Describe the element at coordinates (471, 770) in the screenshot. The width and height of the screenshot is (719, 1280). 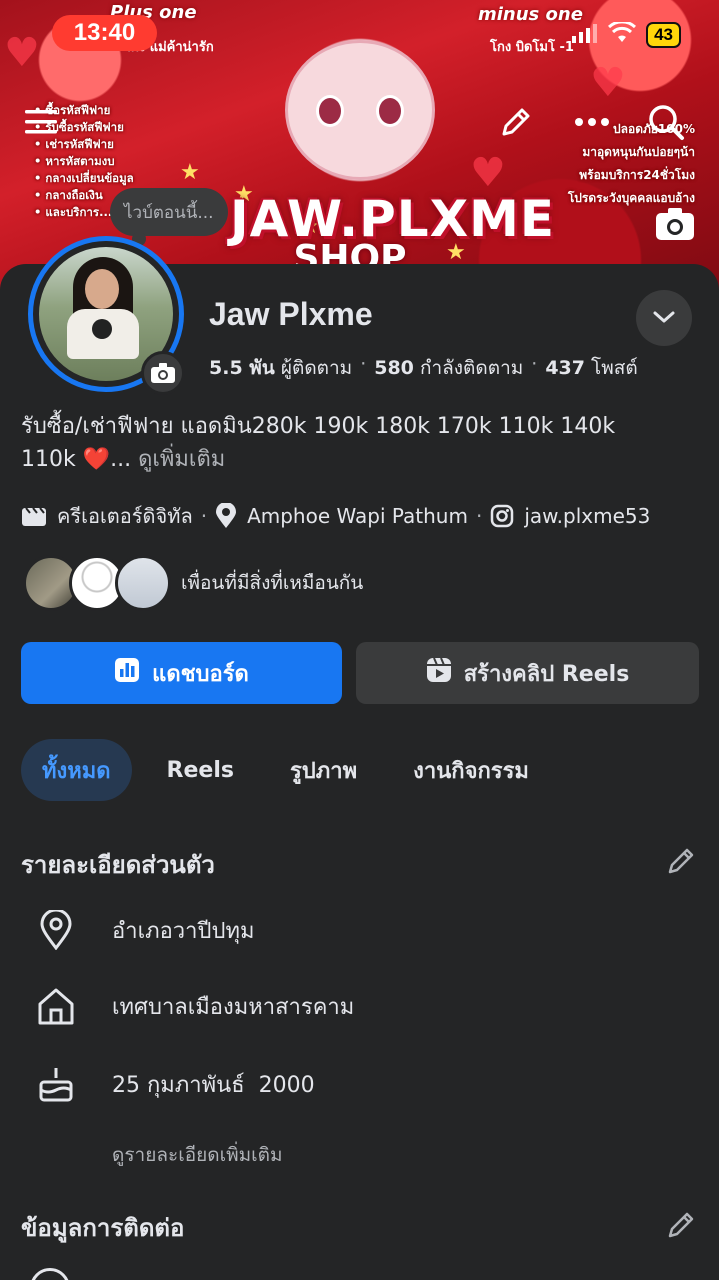
I see `tab-events: งานกิจกรรม` at that location.